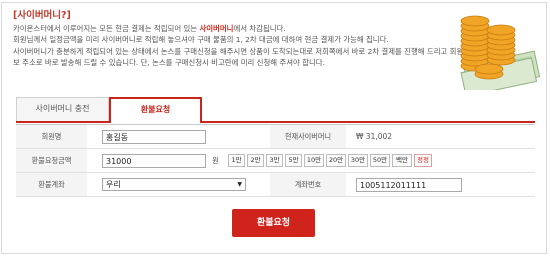 This screenshot has width=550, height=257. I want to click on bank-select-value: 우리, so click(113, 184).